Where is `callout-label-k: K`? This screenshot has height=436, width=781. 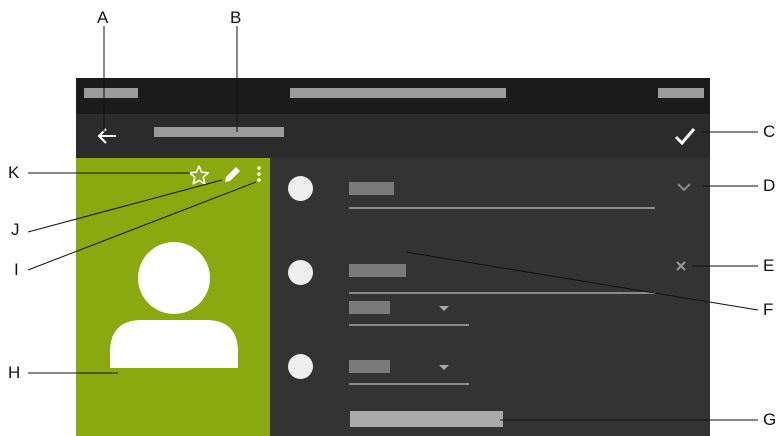 callout-label-k: K is located at coordinates (14, 172).